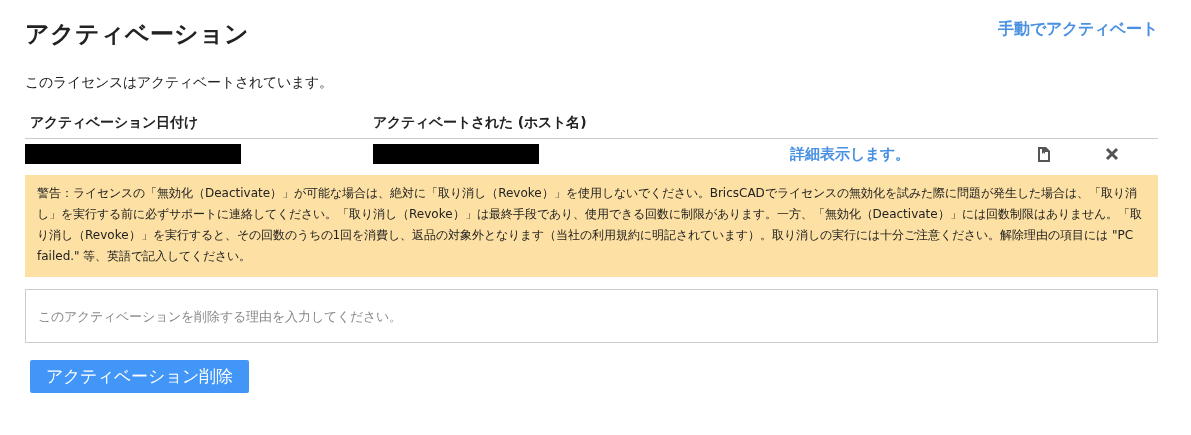 The height and width of the screenshot is (435, 1191). I want to click on document-icon, so click(1044, 154).